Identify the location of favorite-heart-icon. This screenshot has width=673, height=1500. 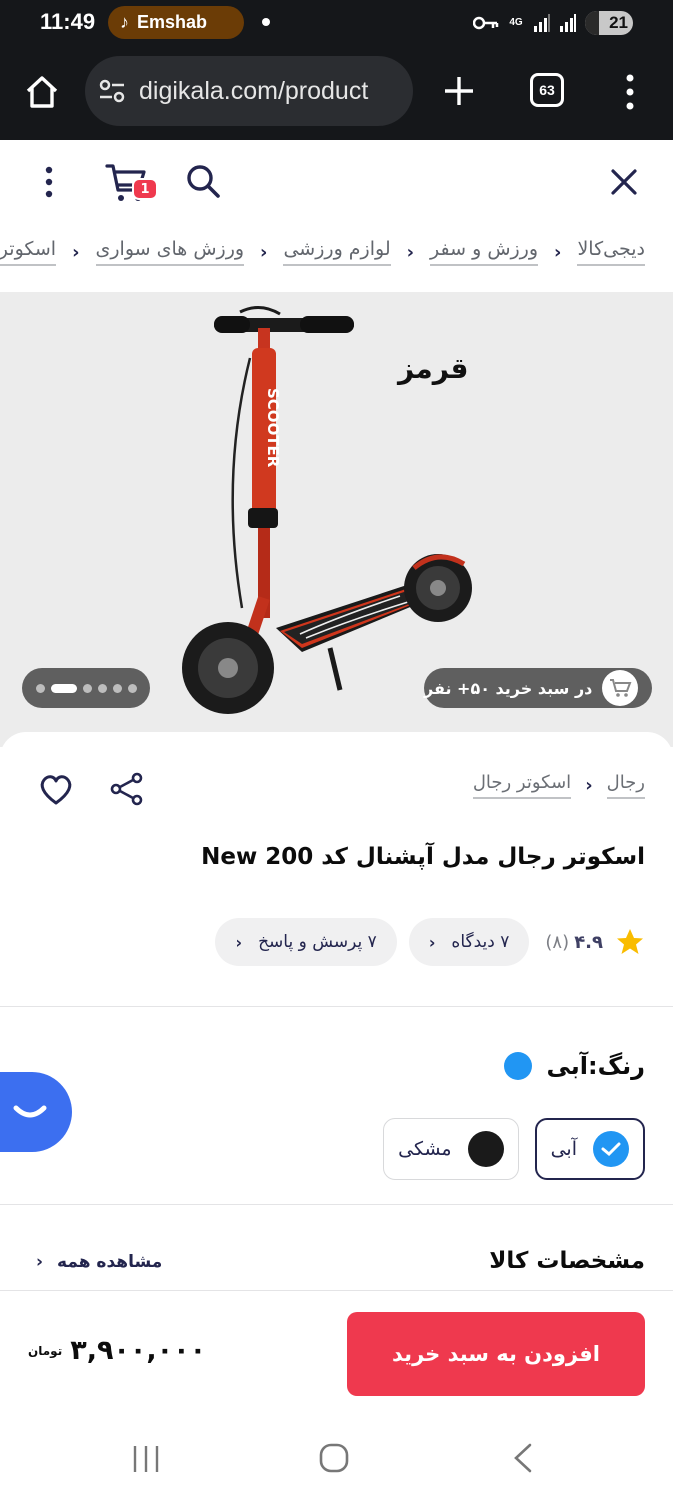
(56, 789).